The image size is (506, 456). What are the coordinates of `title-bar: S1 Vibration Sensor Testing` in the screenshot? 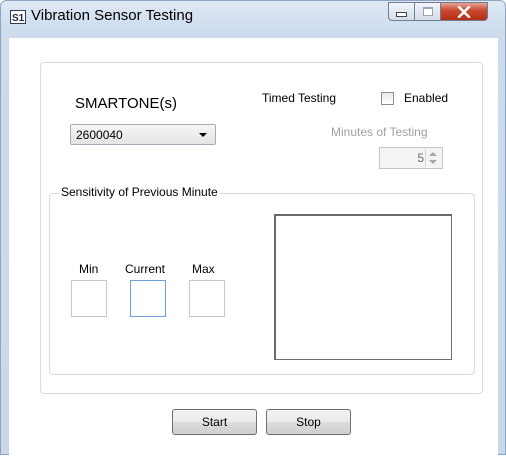 It's located at (253, 16).